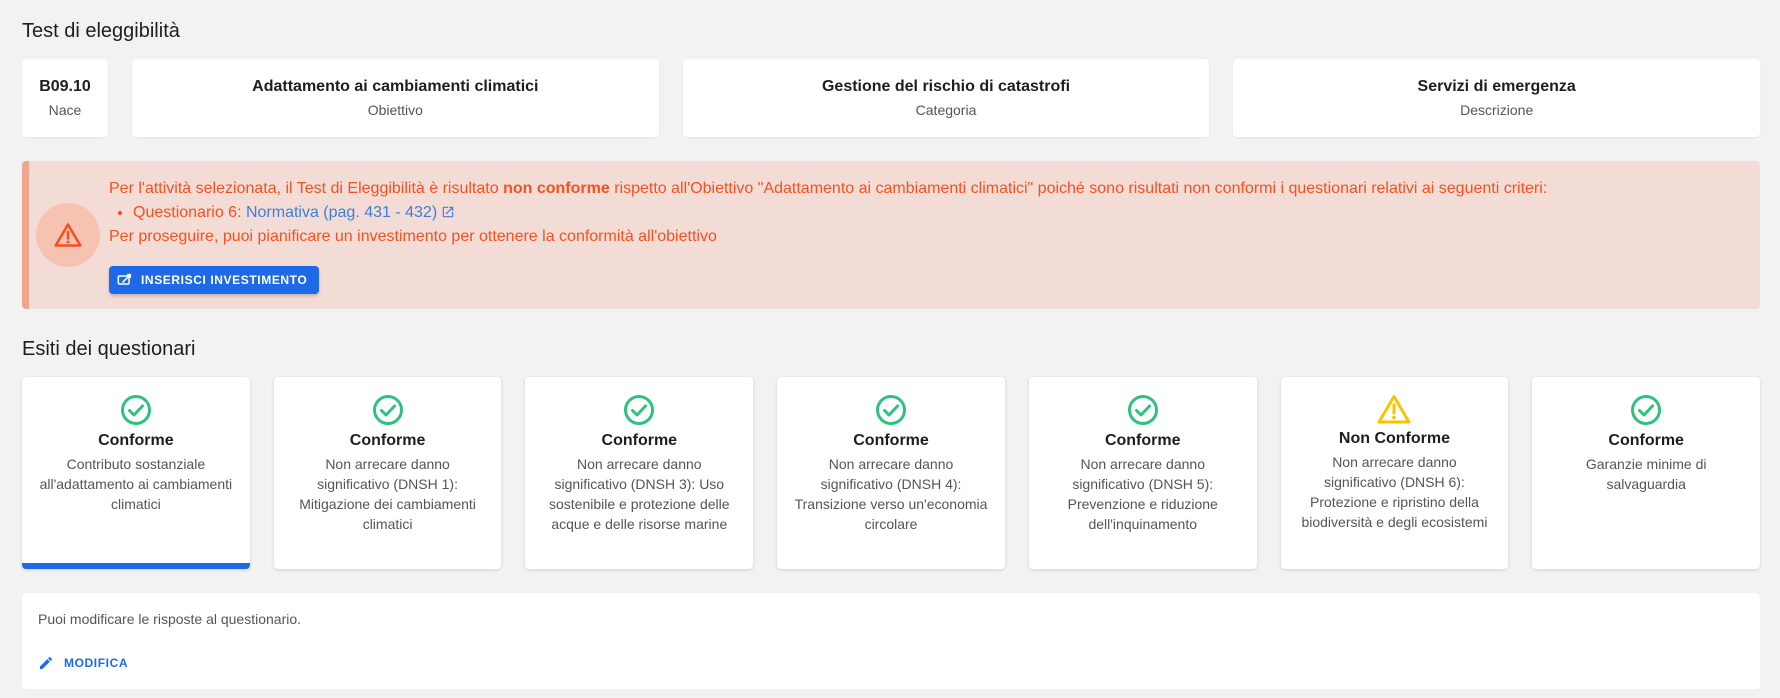  I want to click on description-card: Servizi di emergenza Descrizione, so click(1497, 98).